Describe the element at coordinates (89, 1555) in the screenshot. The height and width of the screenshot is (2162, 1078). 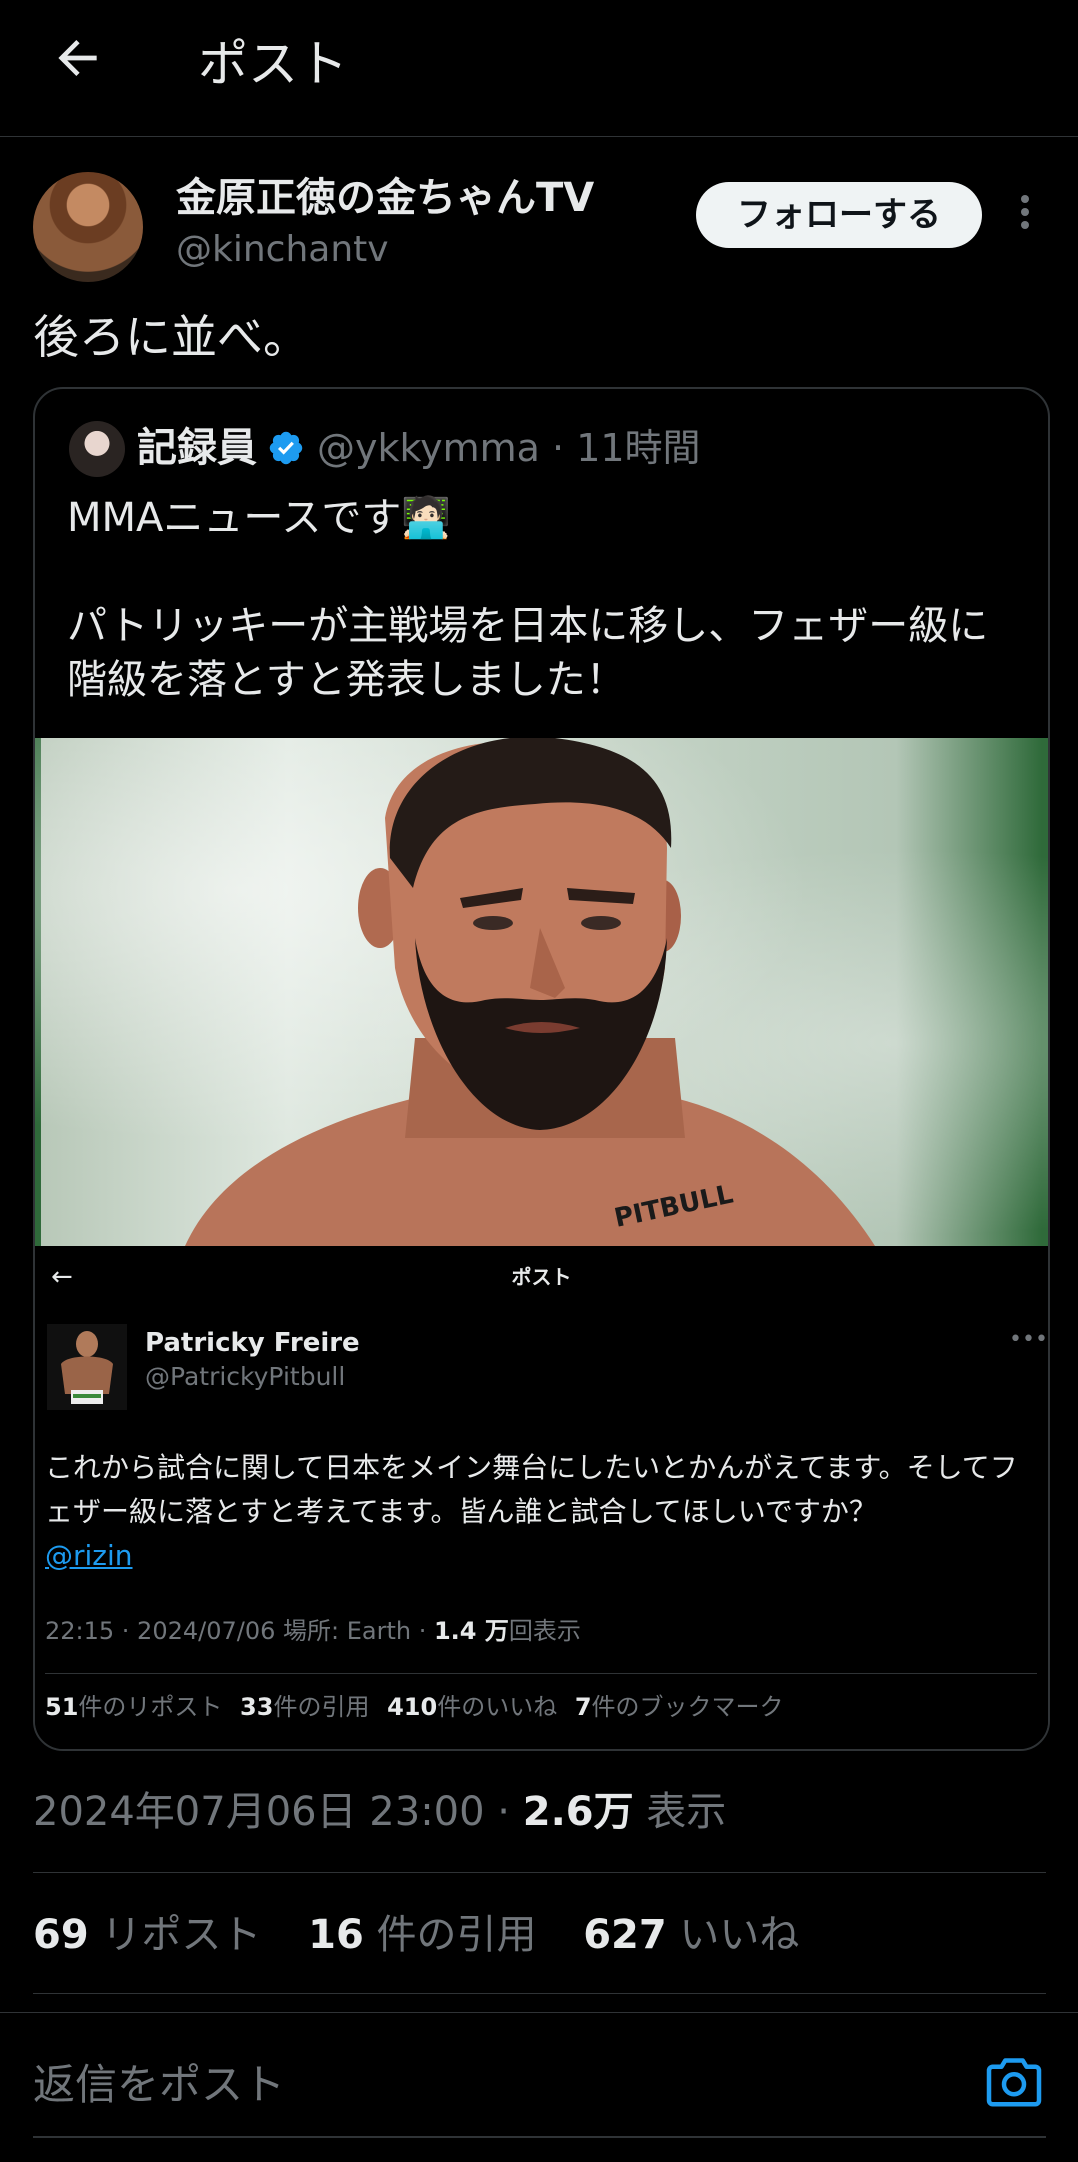
I see `rizin-mention-link: @rizin` at that location.